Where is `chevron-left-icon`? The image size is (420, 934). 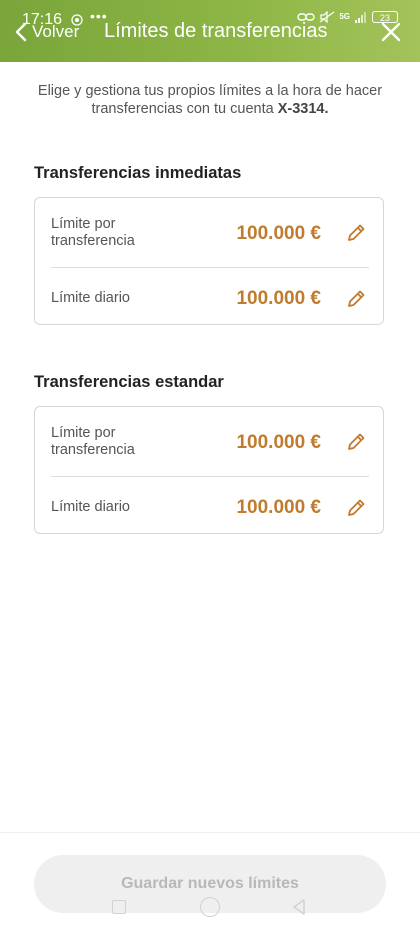
chevron-left-icon is located at coordinates (21, 32).